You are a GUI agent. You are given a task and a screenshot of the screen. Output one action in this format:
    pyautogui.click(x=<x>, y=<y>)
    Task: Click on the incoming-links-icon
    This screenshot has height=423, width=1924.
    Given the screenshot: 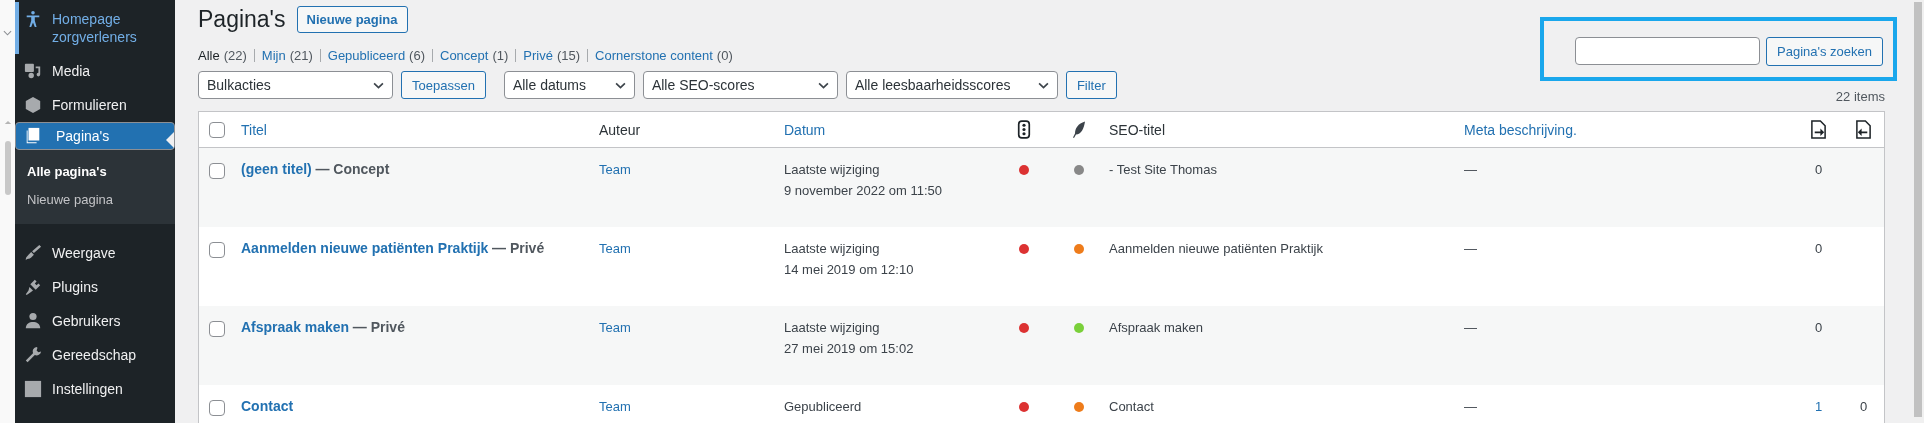 What is the action you would take?
    pyautogui.click(x=1863, y=129)
    